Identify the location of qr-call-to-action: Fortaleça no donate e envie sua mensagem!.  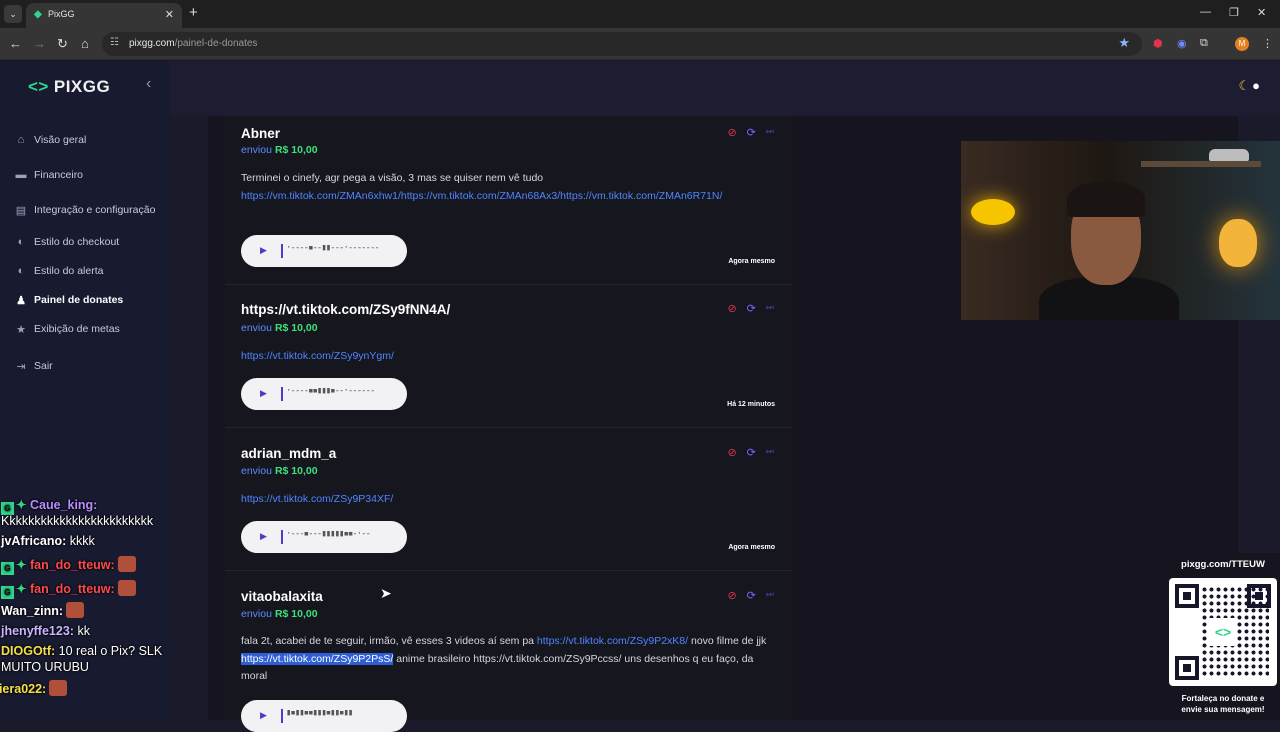
(1223, 704).